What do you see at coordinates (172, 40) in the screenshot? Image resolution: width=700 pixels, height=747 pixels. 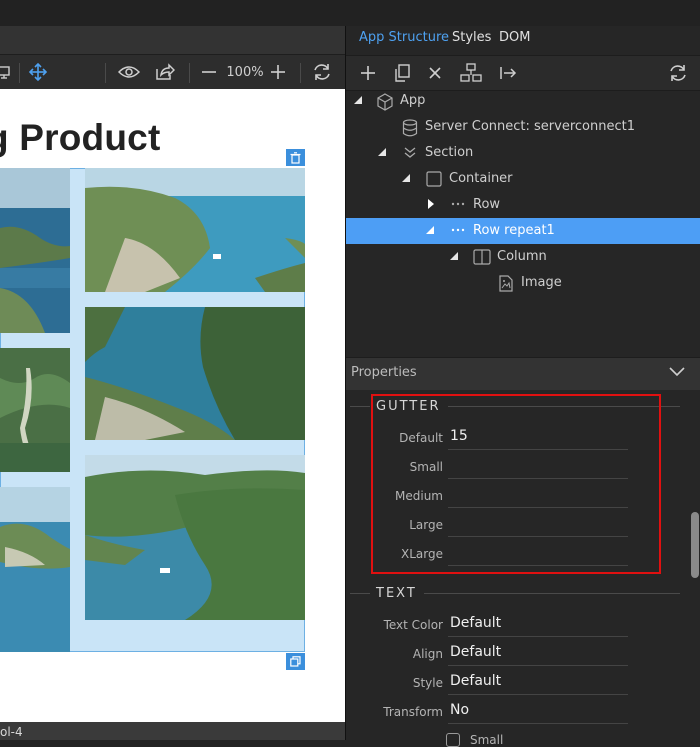 I see `design-view-tabstrip` at bounding box center [172, 40].